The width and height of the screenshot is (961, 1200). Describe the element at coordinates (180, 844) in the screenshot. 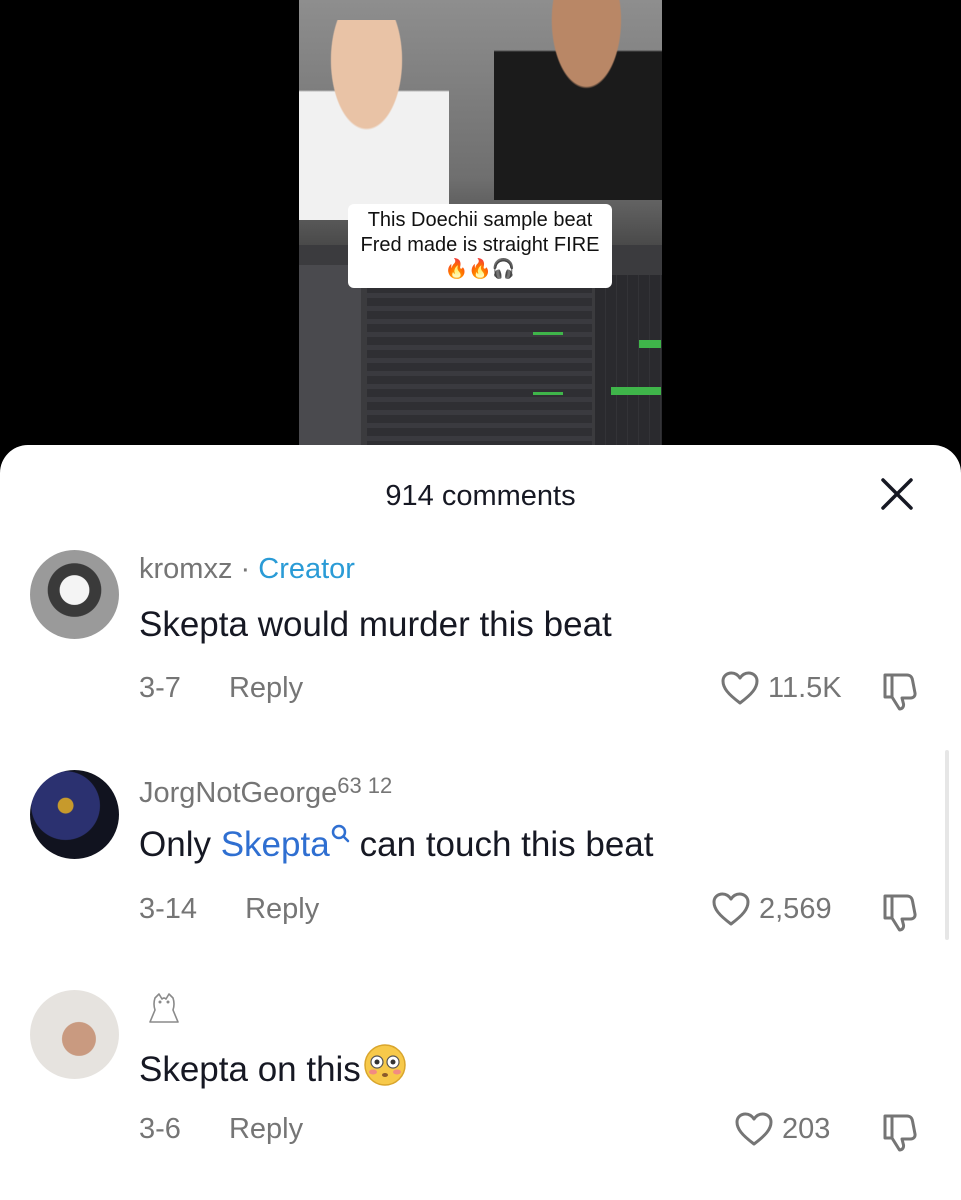

I see `comment-text-part: Only` at that location.